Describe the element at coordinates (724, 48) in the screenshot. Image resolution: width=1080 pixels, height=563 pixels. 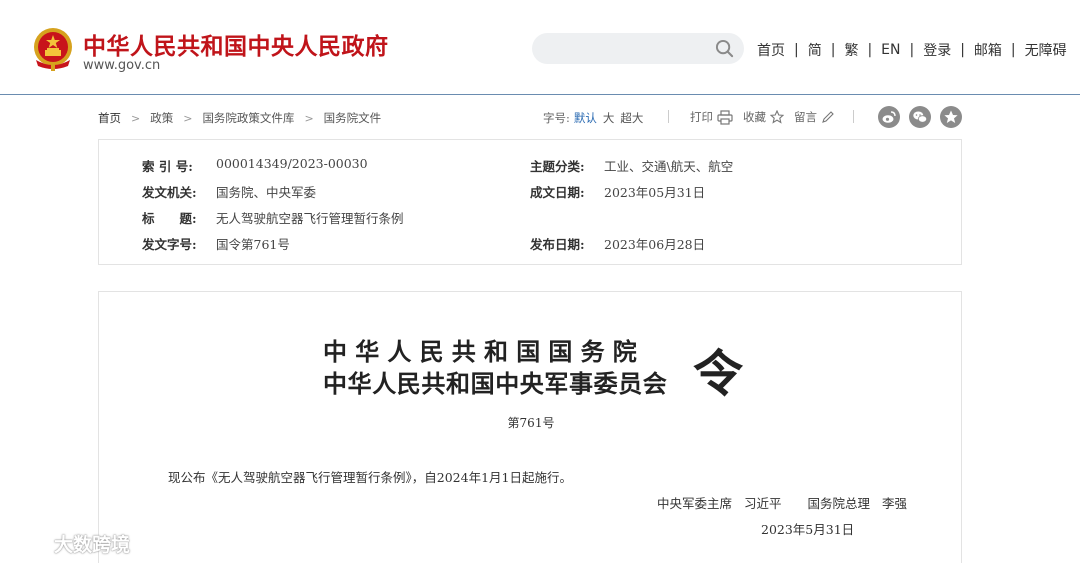
I see `search-icon` at that location.